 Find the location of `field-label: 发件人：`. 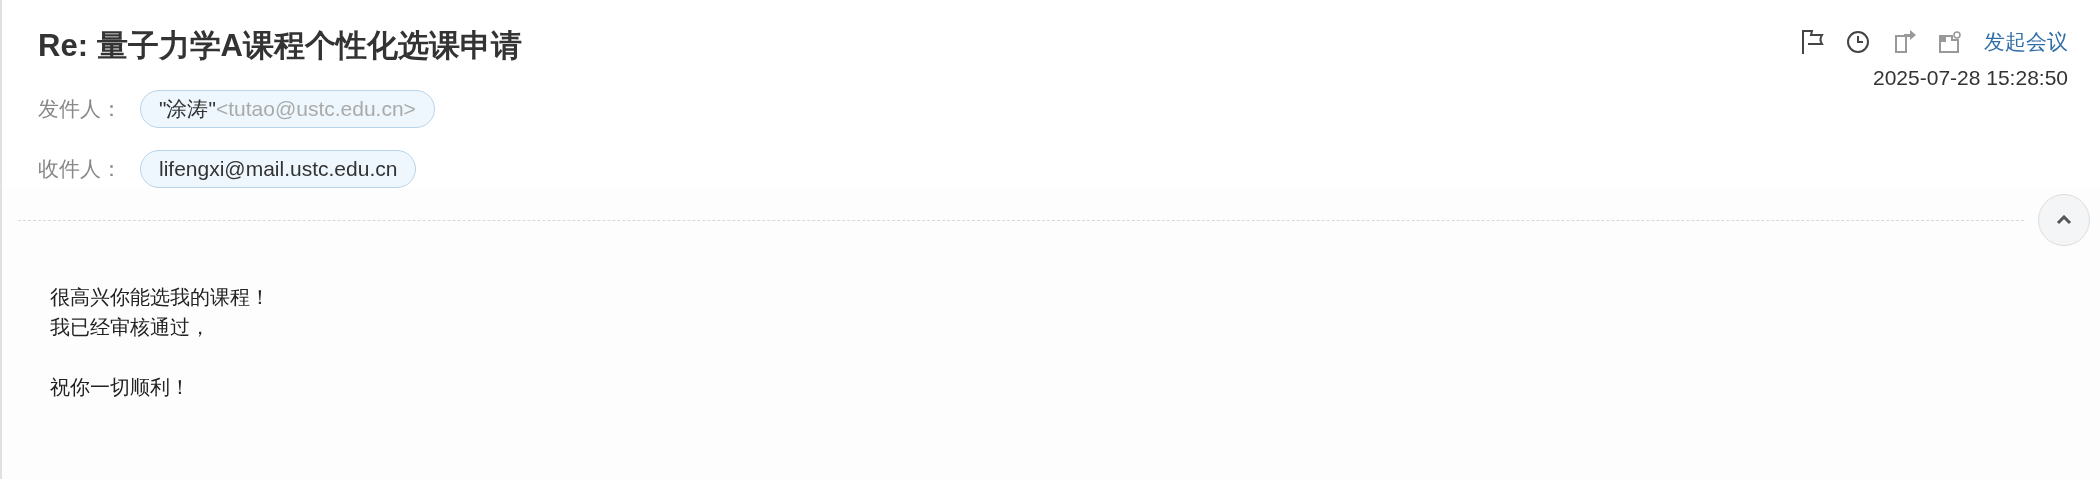

field-label: 发件人： is located at coordinates (79, 109).